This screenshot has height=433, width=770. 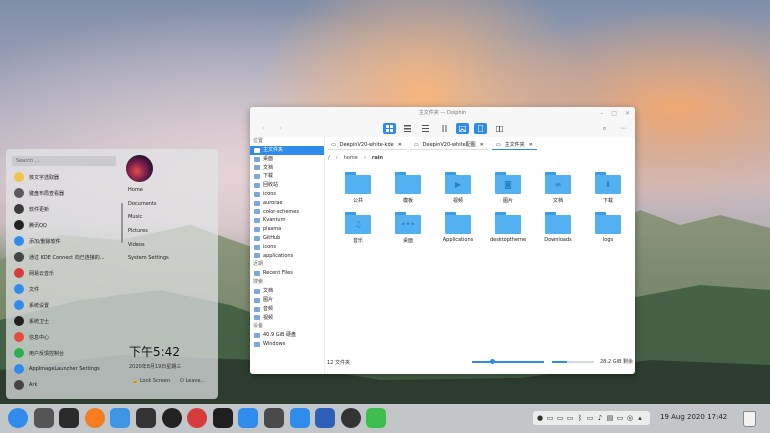 I want to click on tray-expand-icon: ▴, so click(x=640, y=418).